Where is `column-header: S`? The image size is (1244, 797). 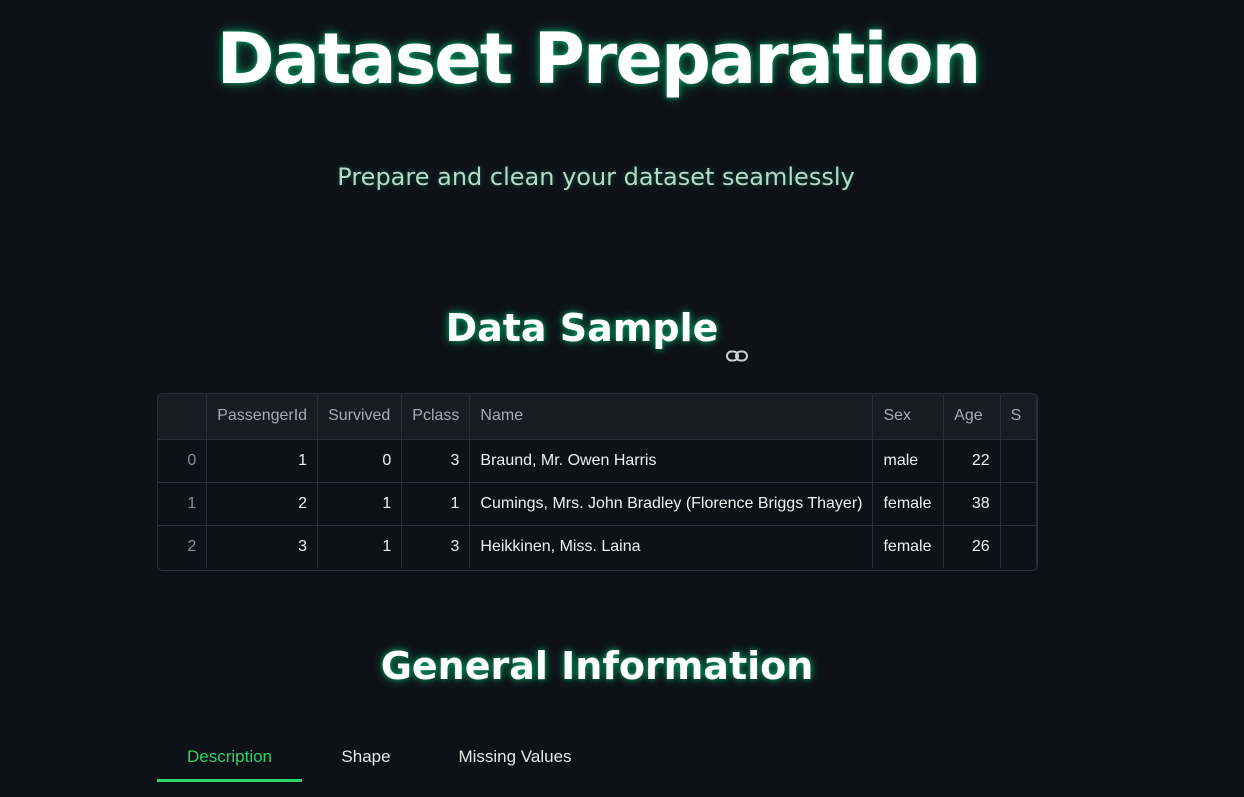 column-header: S is located at coordinates (1018, 417).